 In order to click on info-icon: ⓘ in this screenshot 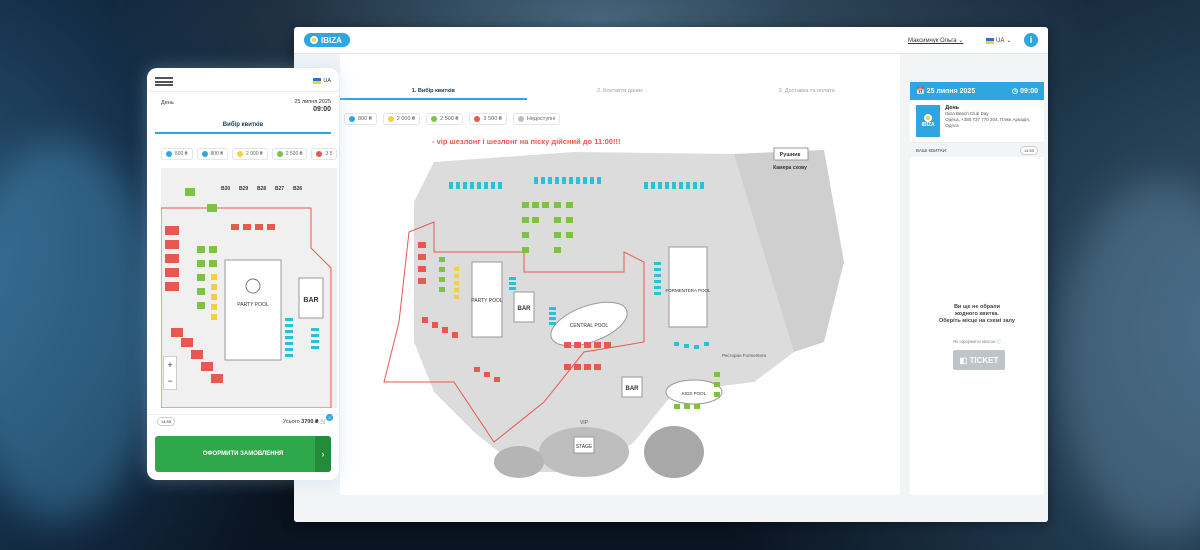, I will do `click(999, 341)`.